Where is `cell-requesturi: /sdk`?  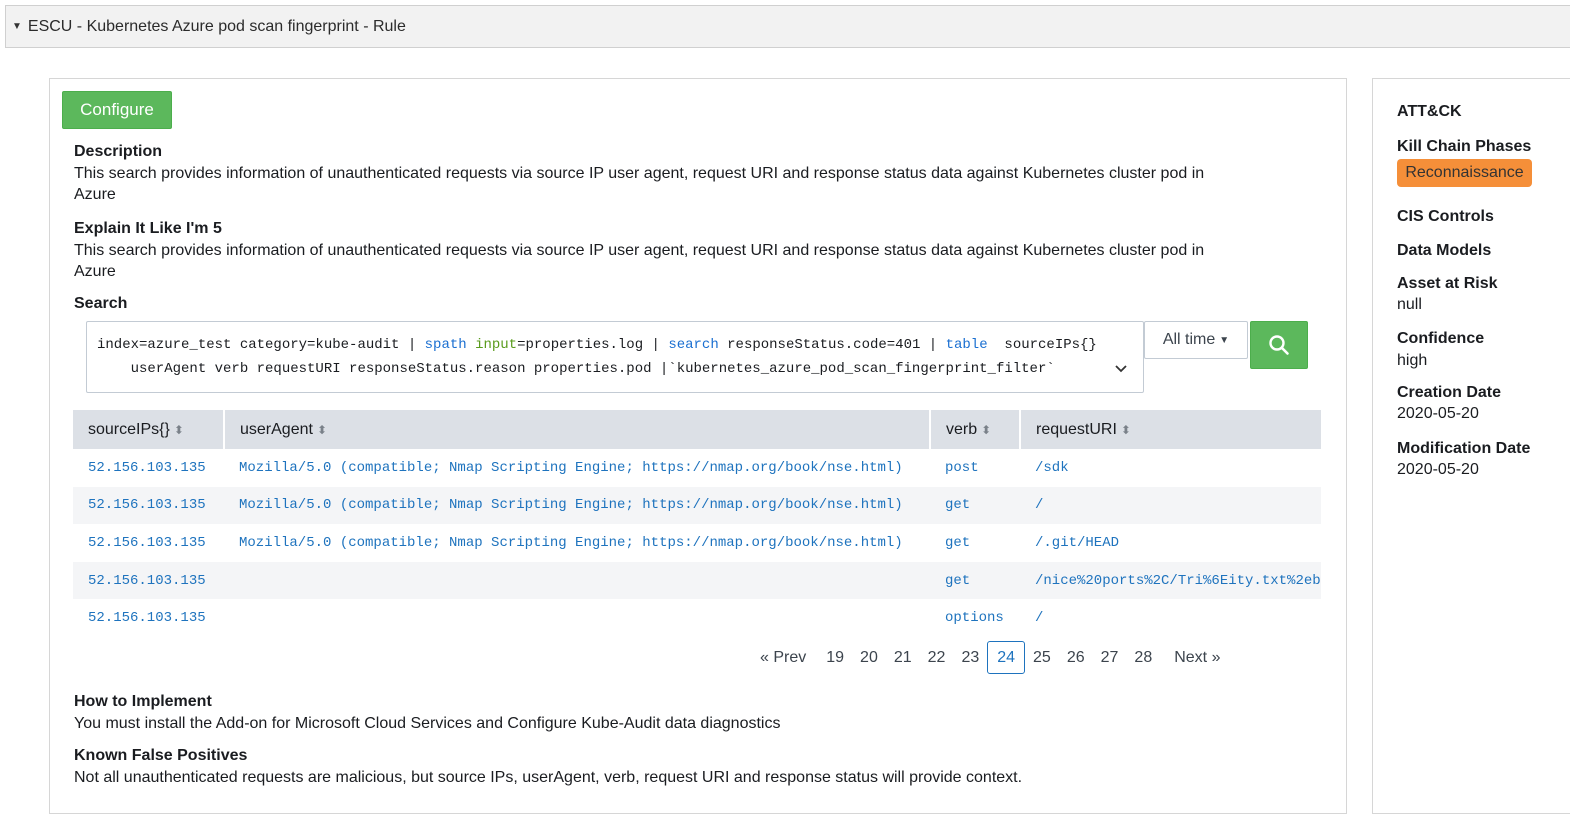
cell-requesturi: /sdk is located at coordinates (1170, 468).